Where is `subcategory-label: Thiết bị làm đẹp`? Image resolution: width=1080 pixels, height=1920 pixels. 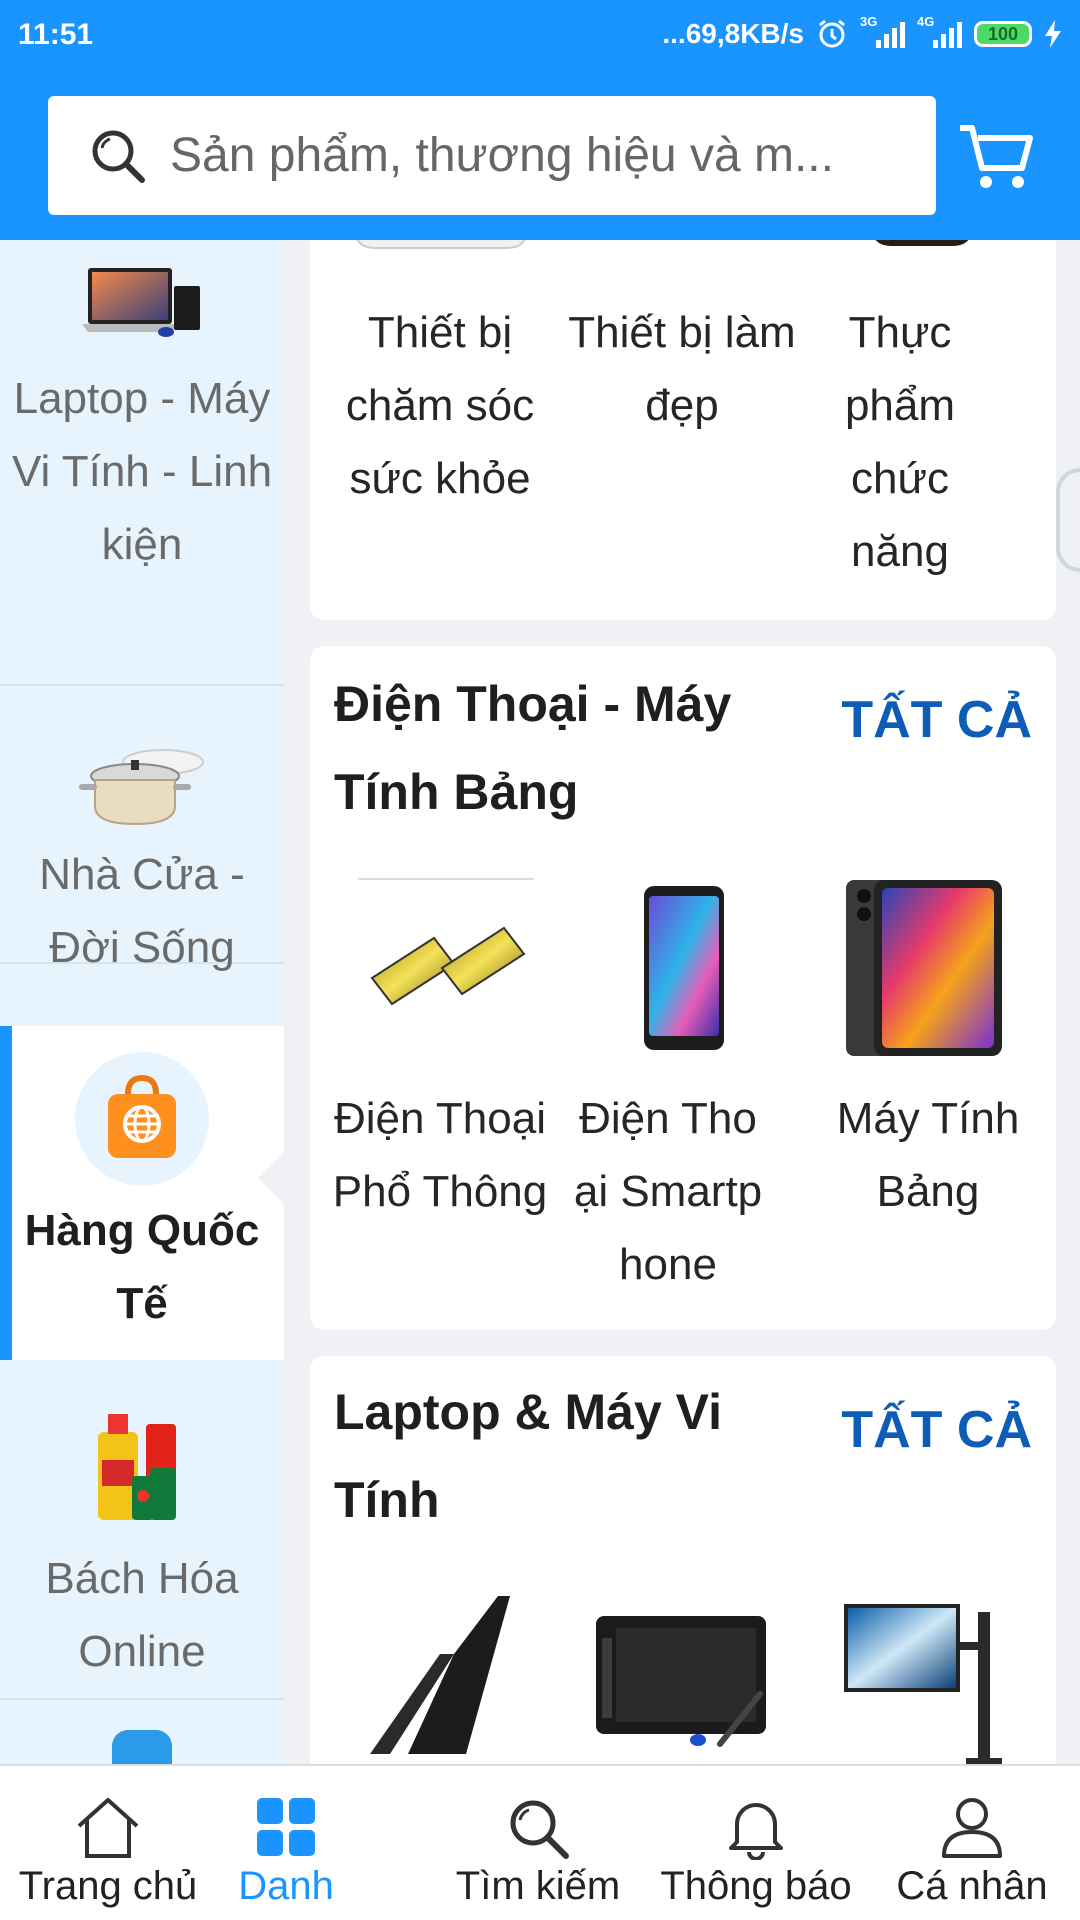
subcategory-label: Thiết bị làm đẹp is located at coordinates (682, 369).